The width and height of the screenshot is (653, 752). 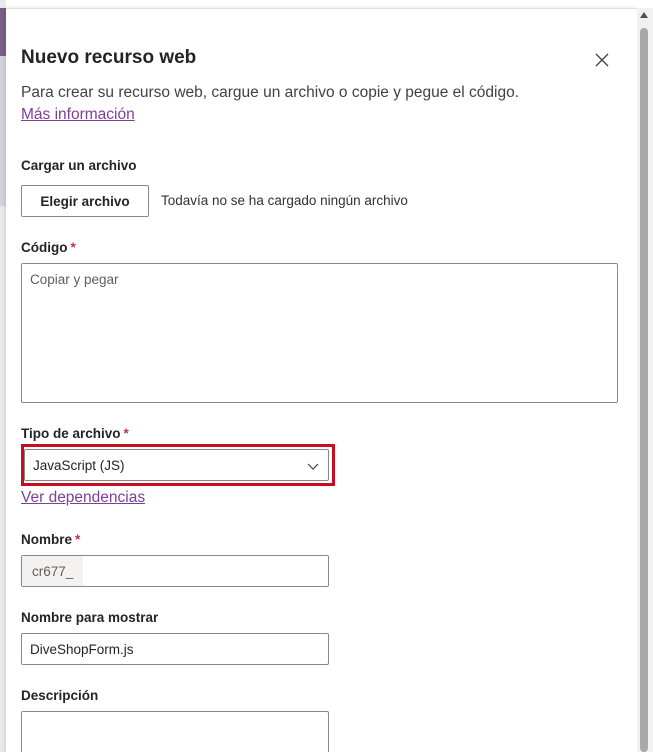 I want to click on name-label: Nombre *, so click(x=50, y=539).